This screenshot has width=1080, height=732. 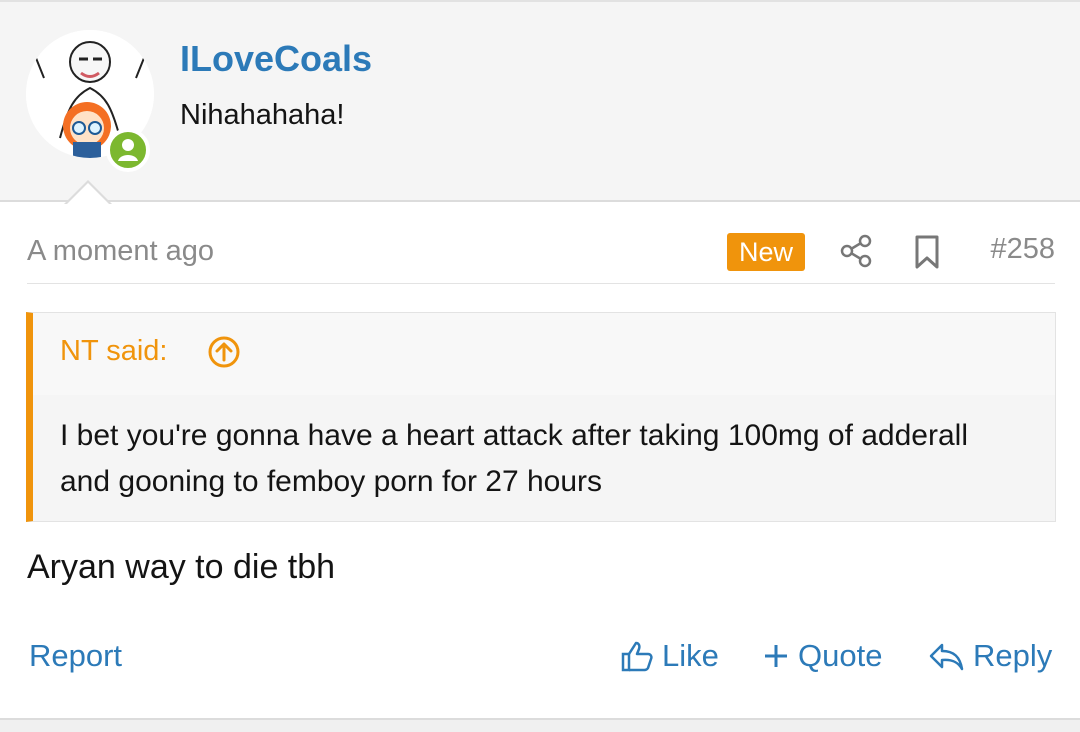 I want to click on header-pointer-fill, so click(x=88, y=194).